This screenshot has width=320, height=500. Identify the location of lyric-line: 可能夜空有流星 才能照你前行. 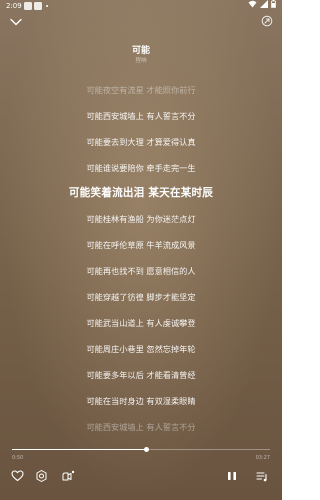
(141, 90).